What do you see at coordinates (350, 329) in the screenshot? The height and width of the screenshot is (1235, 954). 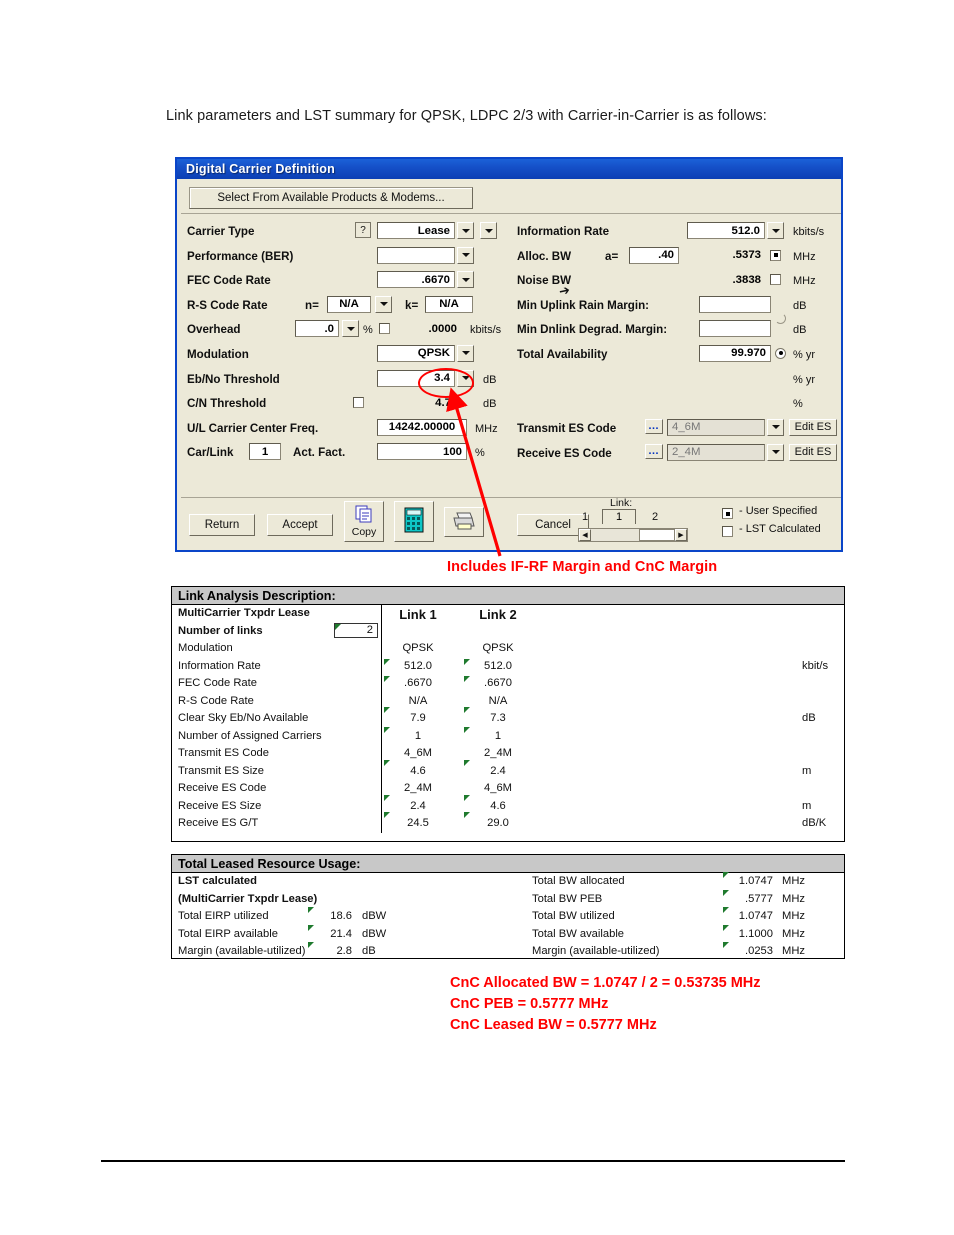 I see `overhead-dropdown-icon` at bounding box center [350, 329].